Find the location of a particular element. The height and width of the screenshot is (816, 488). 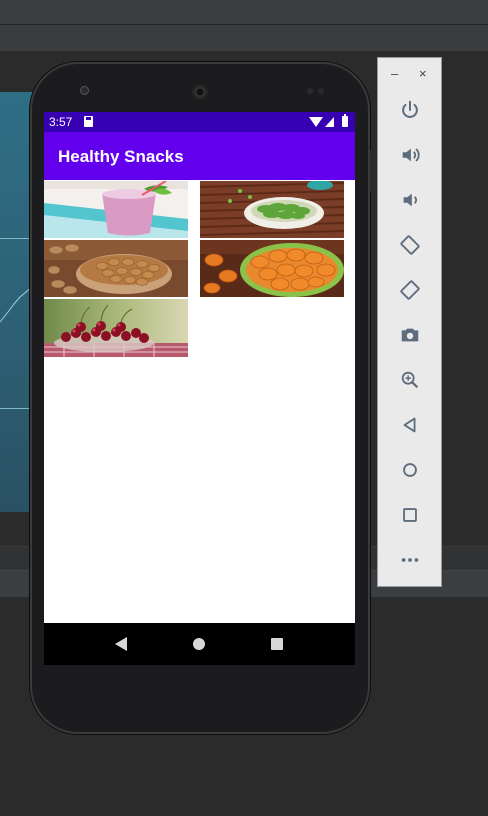

snack-tile-almonds is located at coordinates (116, 268).